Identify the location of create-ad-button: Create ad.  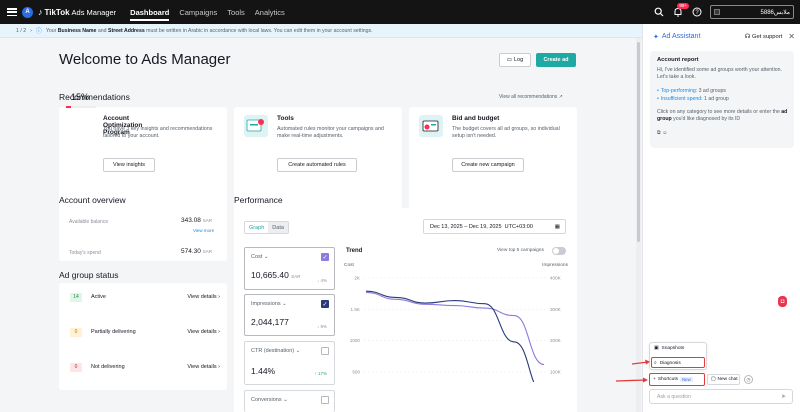
(556, 60).